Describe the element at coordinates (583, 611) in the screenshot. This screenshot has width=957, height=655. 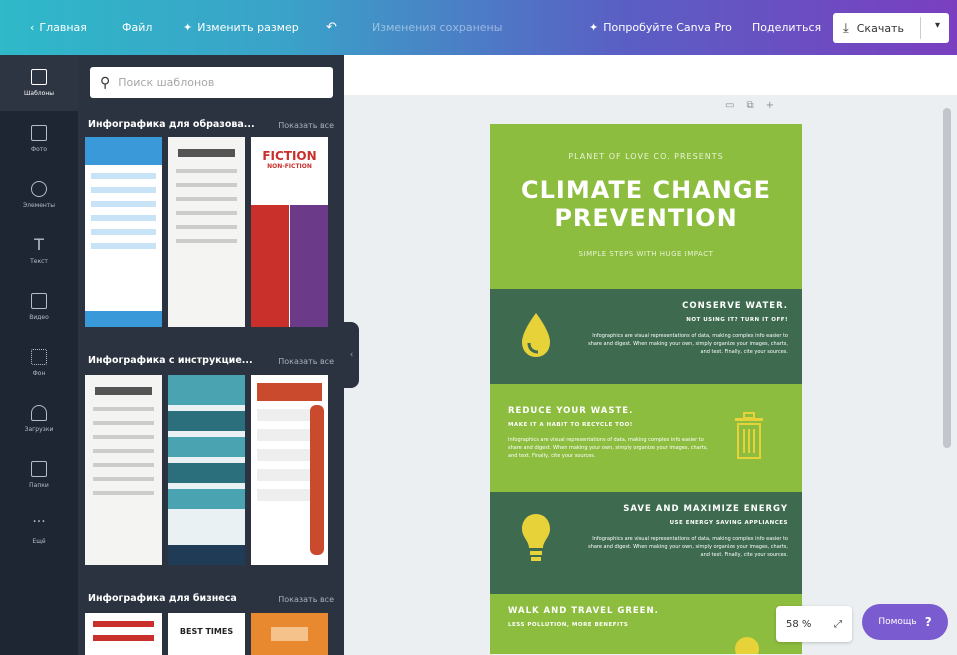
I see `block-title: WALK AND TRAVEL GREEN.` at that location.